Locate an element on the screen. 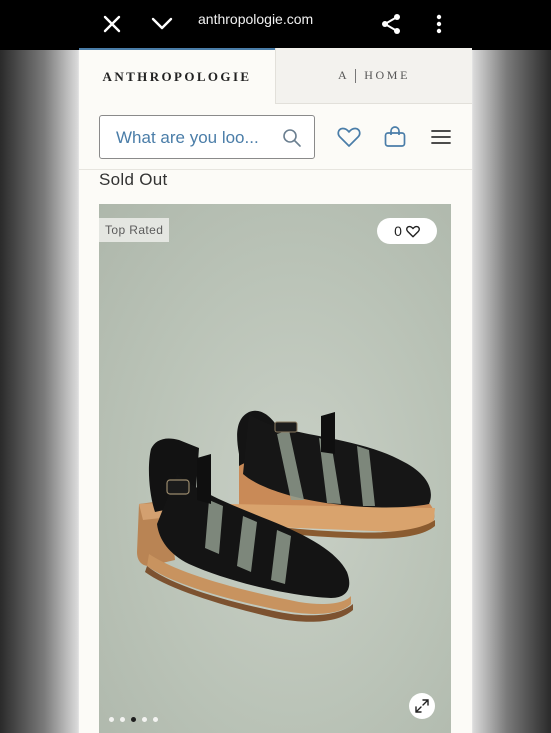 The height and width of the screenshot is (733, 551). like-button: 0 is located at coordinates (407, 231).